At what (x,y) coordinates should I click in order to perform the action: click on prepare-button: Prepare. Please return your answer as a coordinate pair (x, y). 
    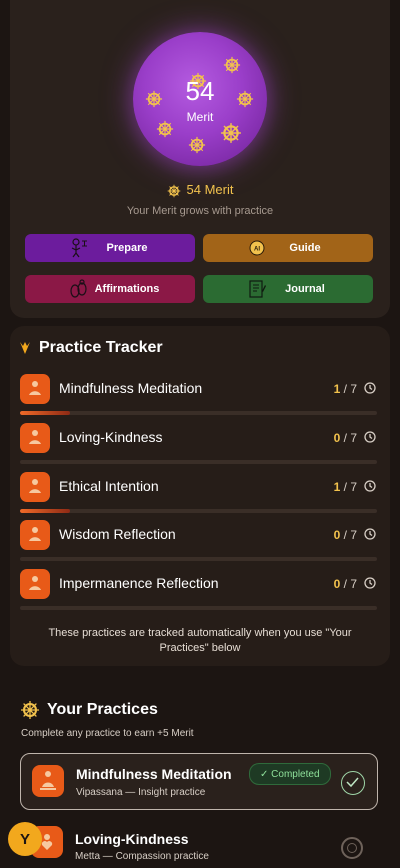
    Looking at the image, I should click on (110, 248).